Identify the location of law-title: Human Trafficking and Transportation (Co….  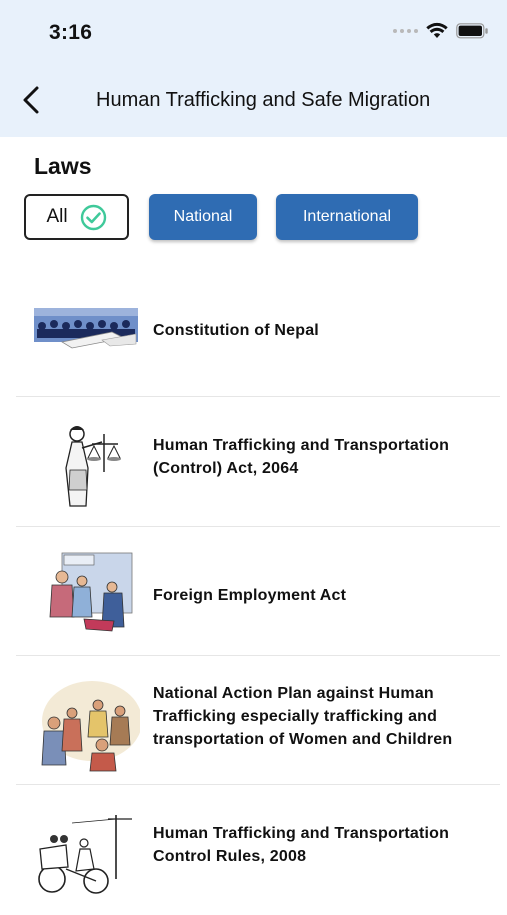
(301, 457).